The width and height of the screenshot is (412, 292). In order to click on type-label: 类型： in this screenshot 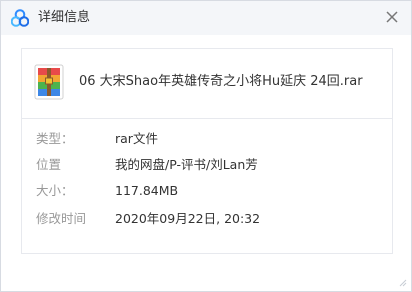, I will do `click(55, 138)`.